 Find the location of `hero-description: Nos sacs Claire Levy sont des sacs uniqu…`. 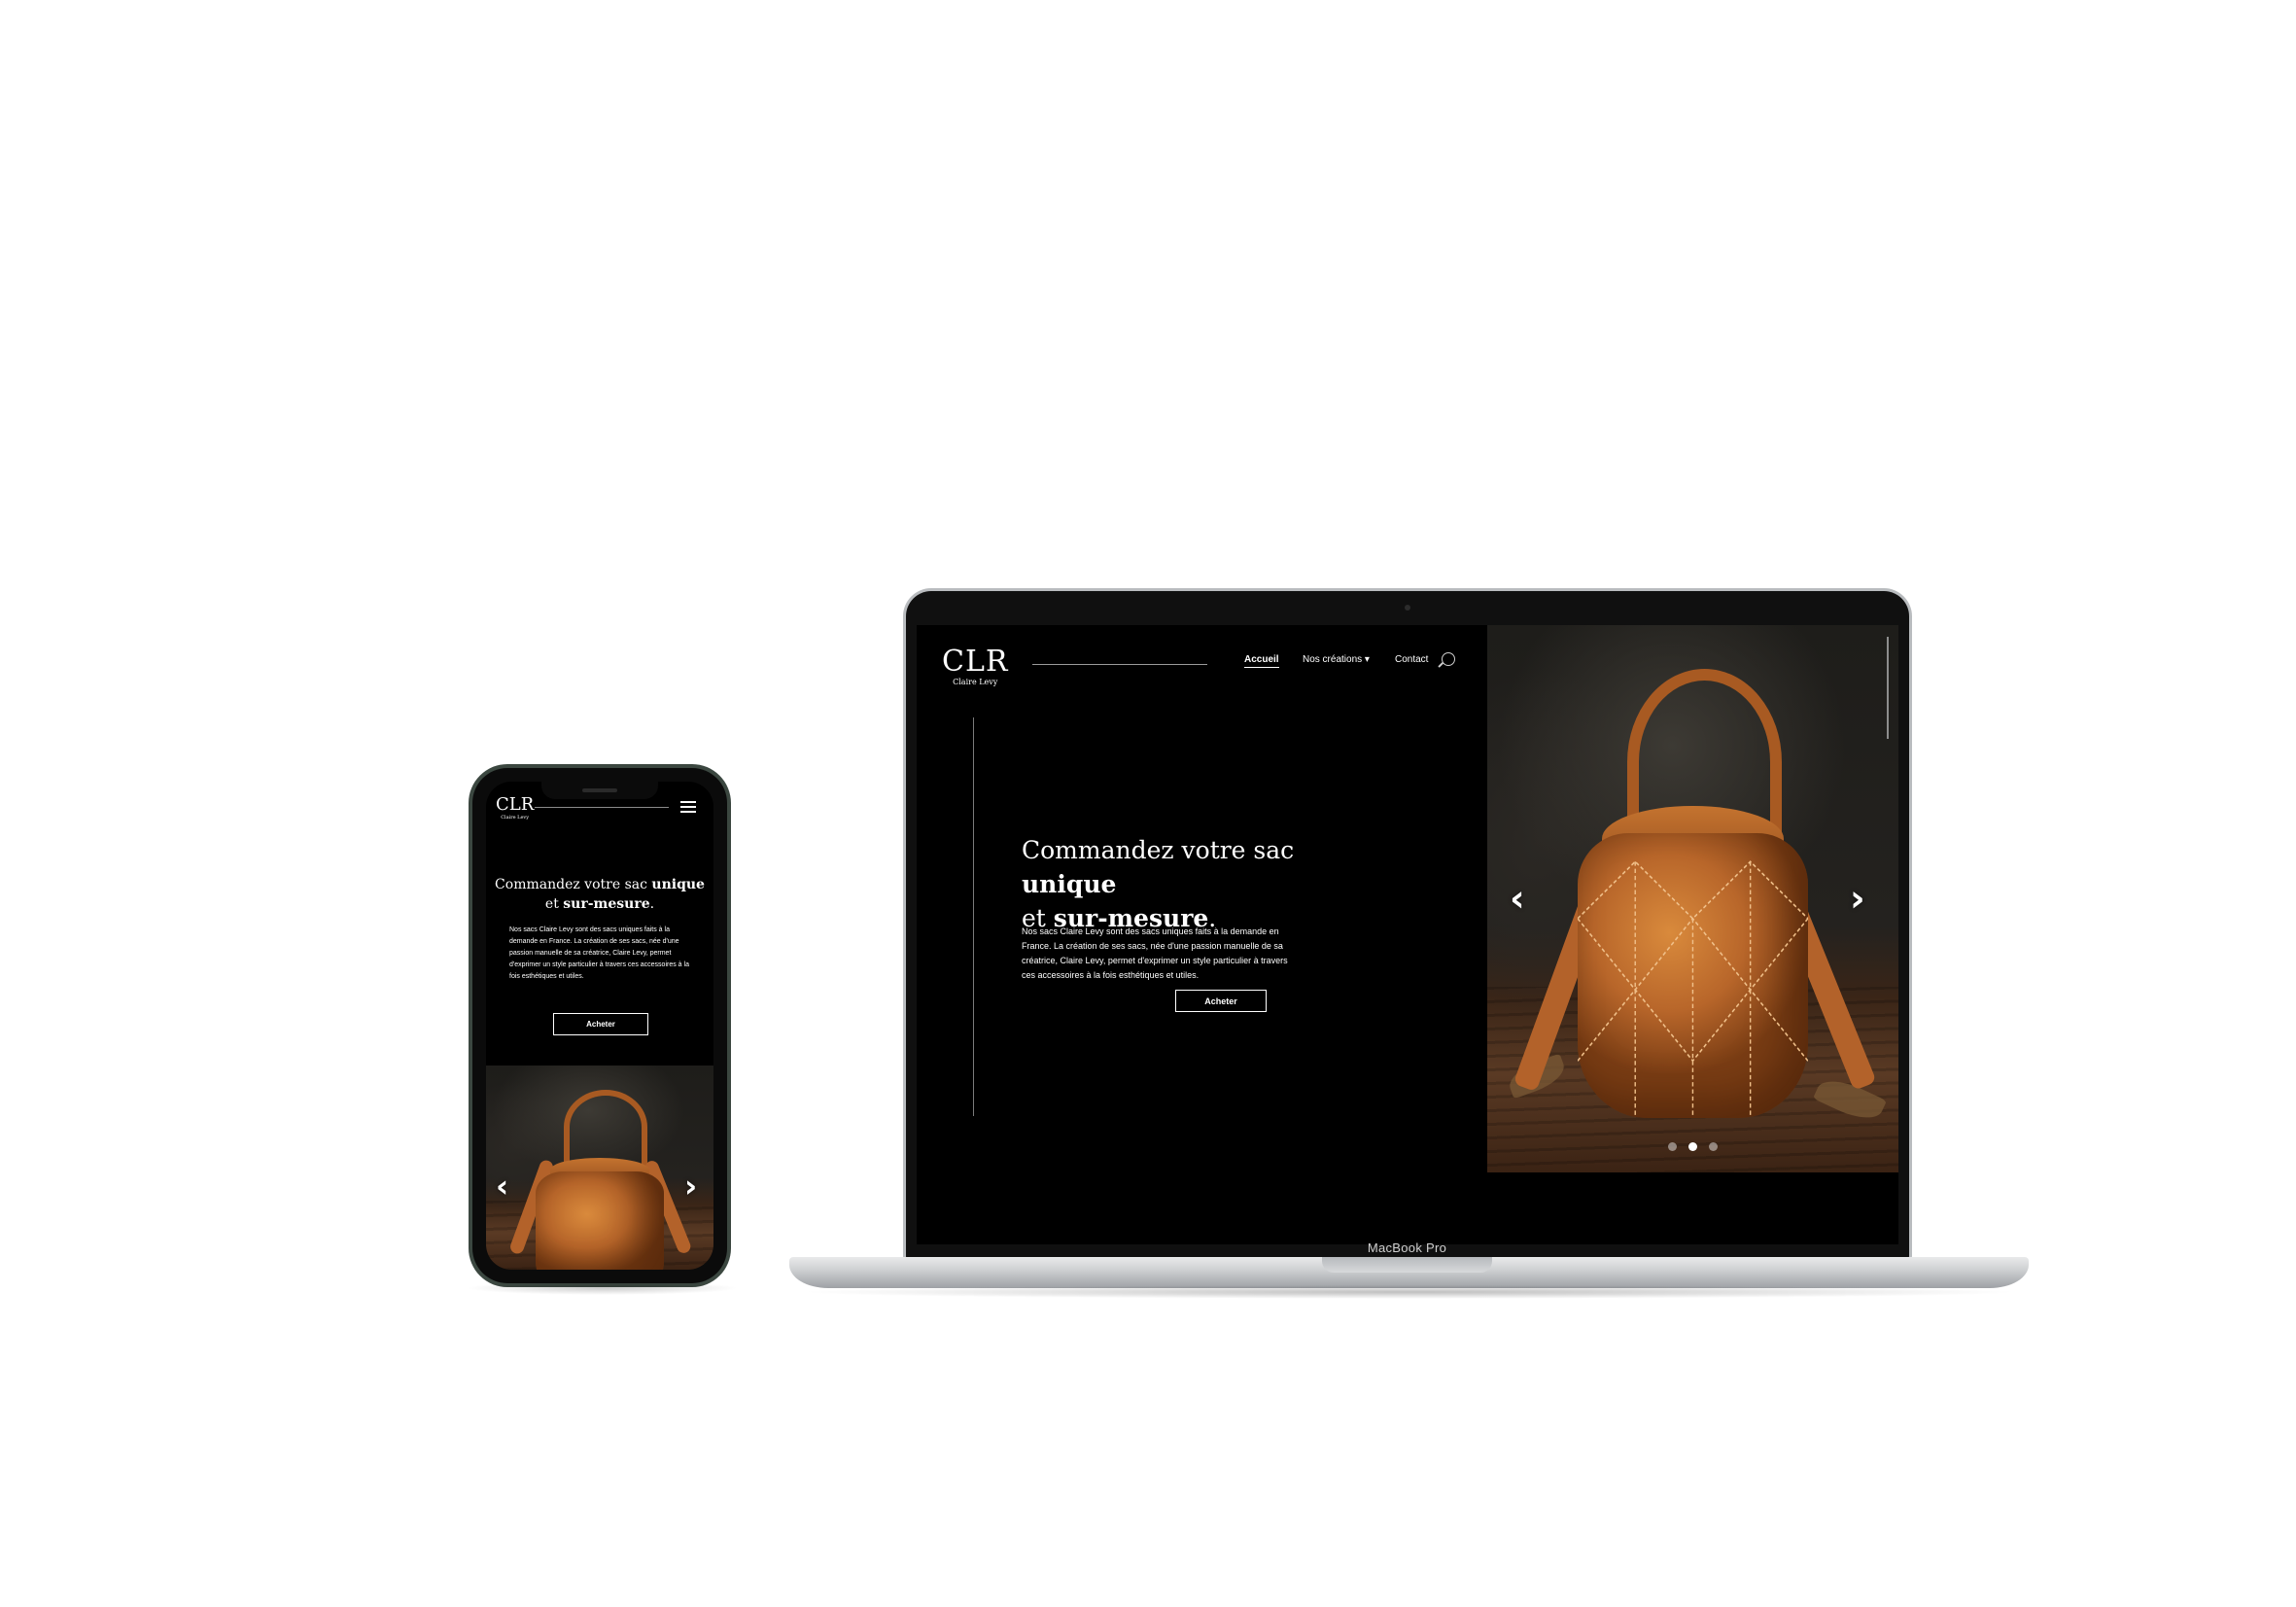

hero-description: Nos sacs Claire Levy sont des sacs uniqu… is located at coordinates (1155, 953).